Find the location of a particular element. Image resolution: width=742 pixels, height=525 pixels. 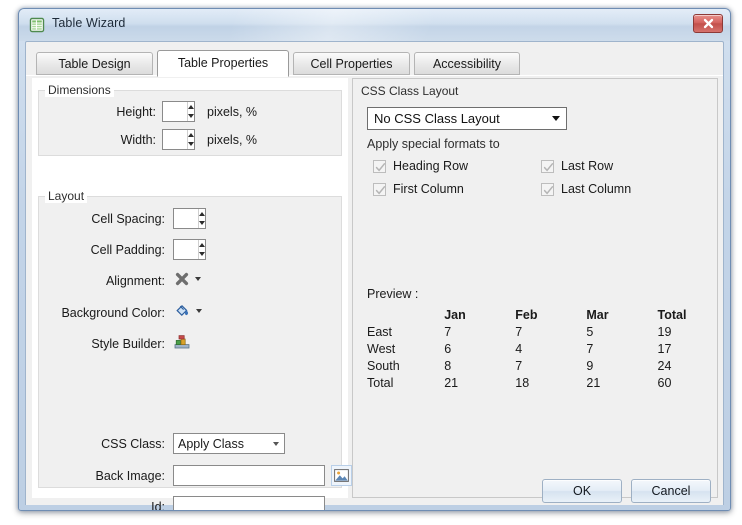

cell-padding-stepper-buttons is located at coordinates (201, 249).